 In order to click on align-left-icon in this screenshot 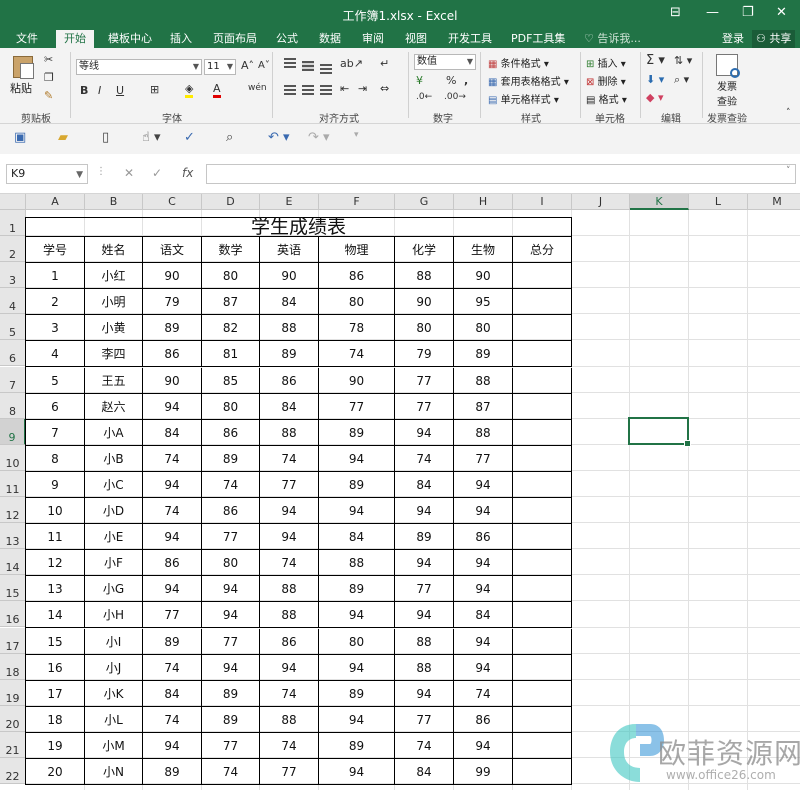, I will do `click(290, 90)`.